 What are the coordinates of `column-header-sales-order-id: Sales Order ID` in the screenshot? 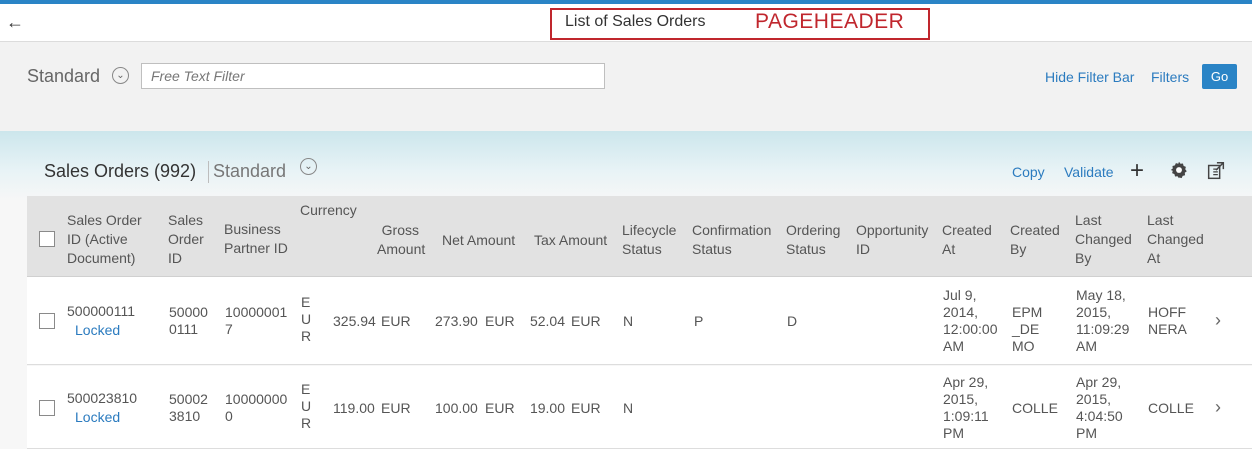 It's located at (189, 239).